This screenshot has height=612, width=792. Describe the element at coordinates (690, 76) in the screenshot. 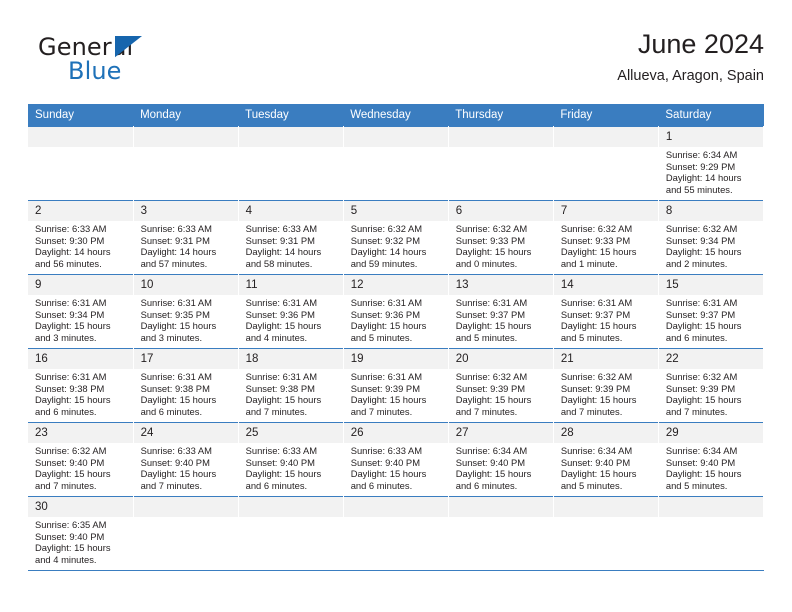

I see `page-subtitle: Allueva, Aragon, Spain` at that location.